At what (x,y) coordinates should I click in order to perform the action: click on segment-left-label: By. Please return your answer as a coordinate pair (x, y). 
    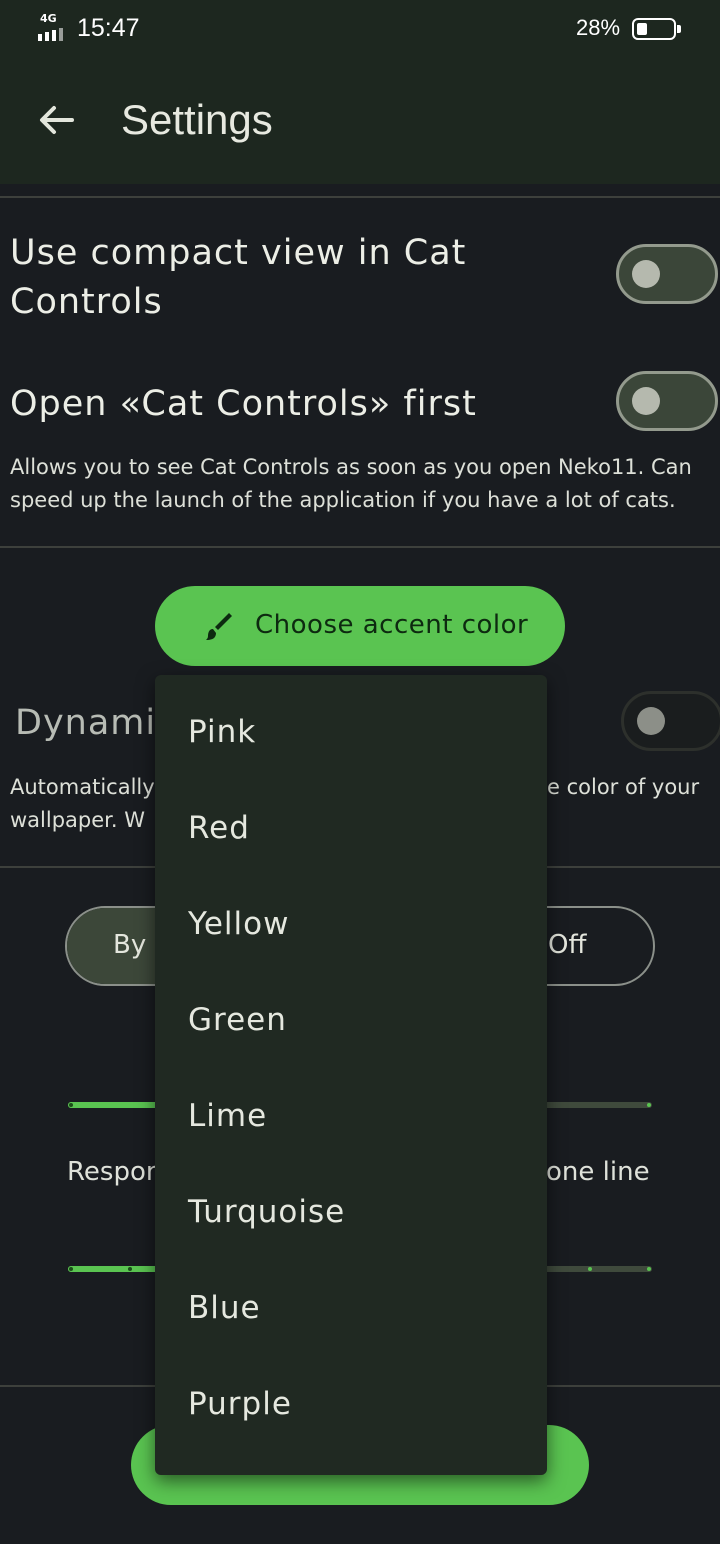
    Looking at the image, I should click on (130, 945).